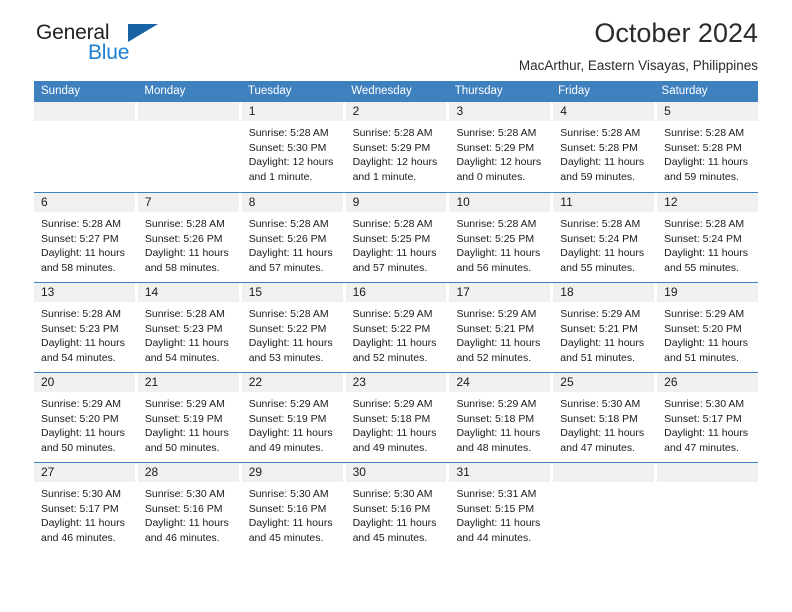 The image size is (792, 612). Describe the element at coordinates (292, 292) in the screenshot. I see `day-number: 15` at that location.